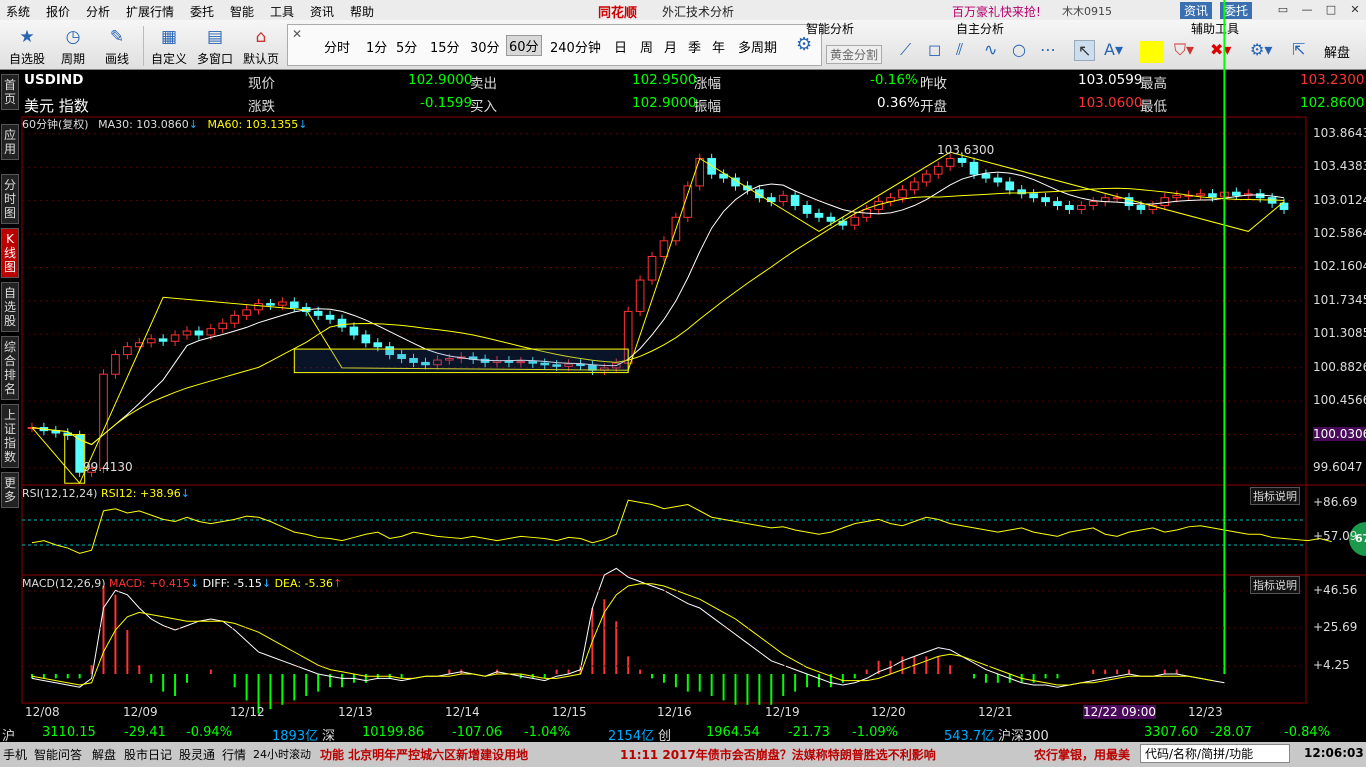 The height and width of the screenshot is (767, 1366). I want to click on cy-pct: -1.09%, so click(875, 732).